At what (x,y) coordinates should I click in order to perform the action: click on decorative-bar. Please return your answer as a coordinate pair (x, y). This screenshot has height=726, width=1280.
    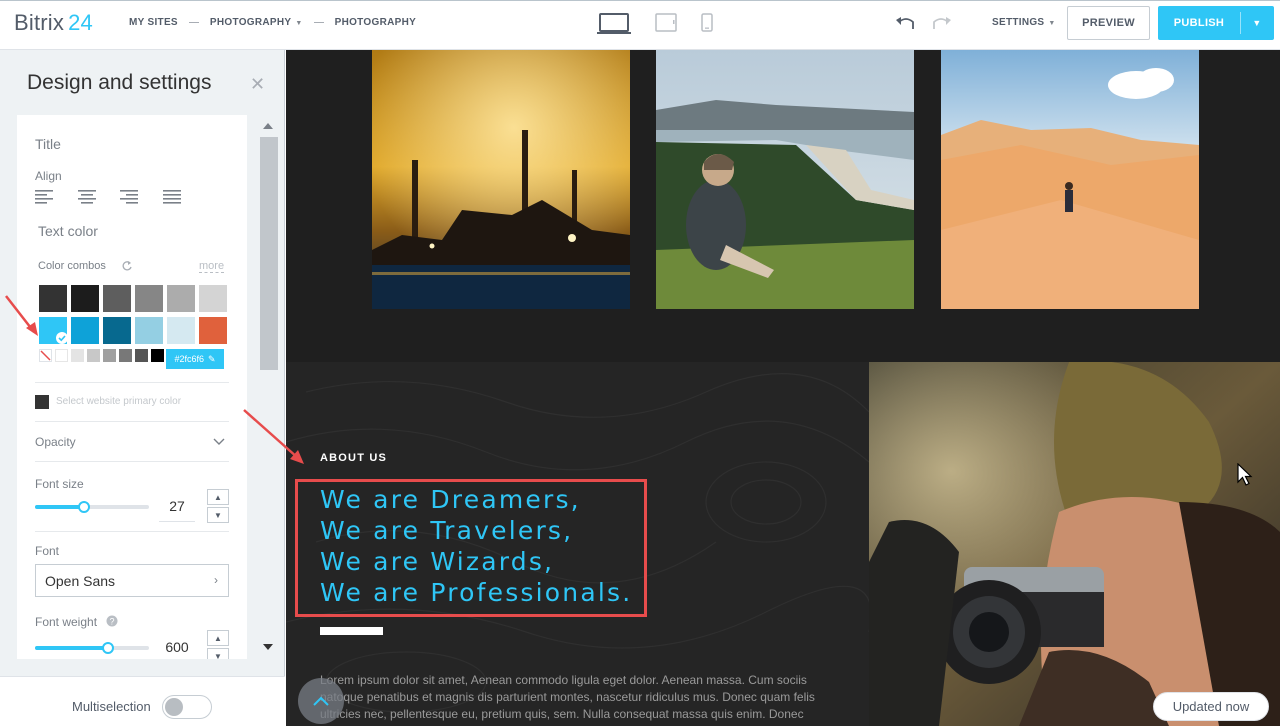
    Looking at the image, I should click on (351, 631).